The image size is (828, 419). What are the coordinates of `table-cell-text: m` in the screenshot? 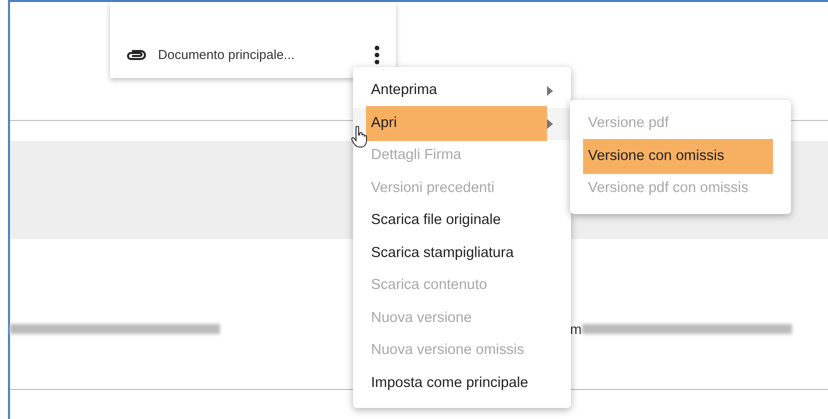 It's located at (576, 329).